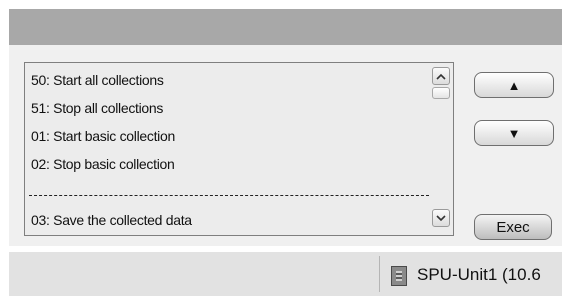 This screenshot has height=305, width=562. What do you see at coordinates (229, 195) in the screenshot?
I see `list-separator` at bounding box center [229, 195].